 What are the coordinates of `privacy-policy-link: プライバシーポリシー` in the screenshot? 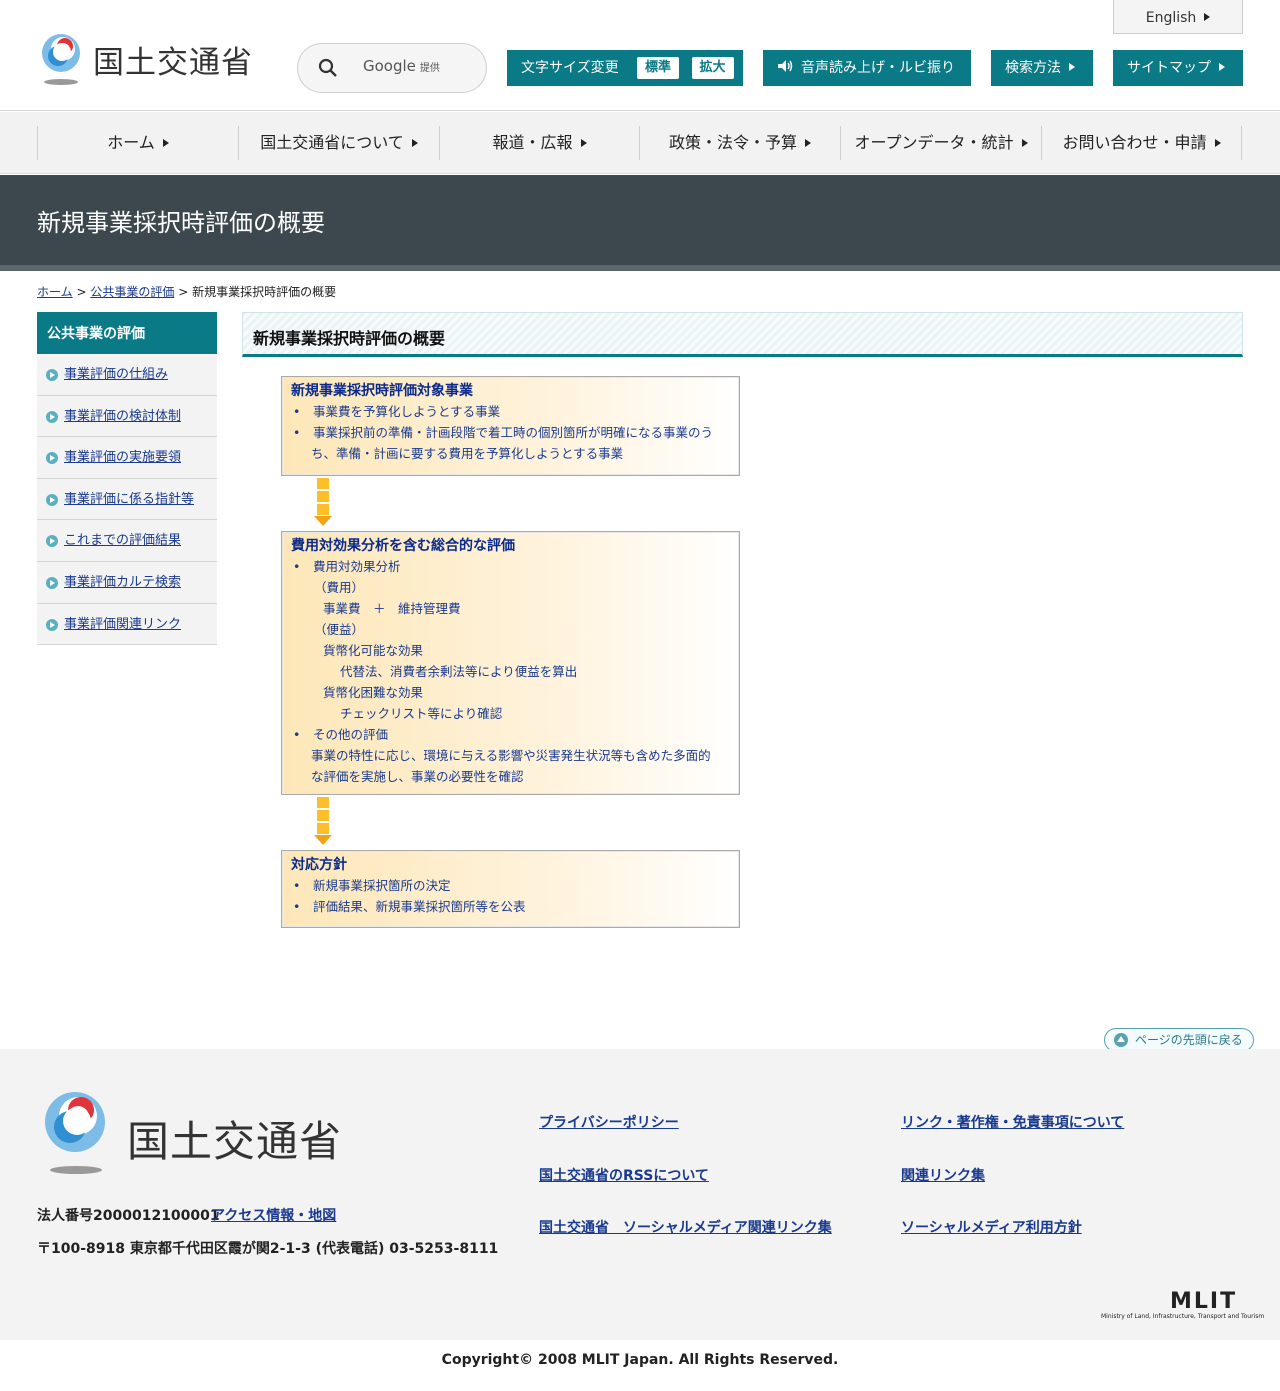 It's located at (609, 1122).